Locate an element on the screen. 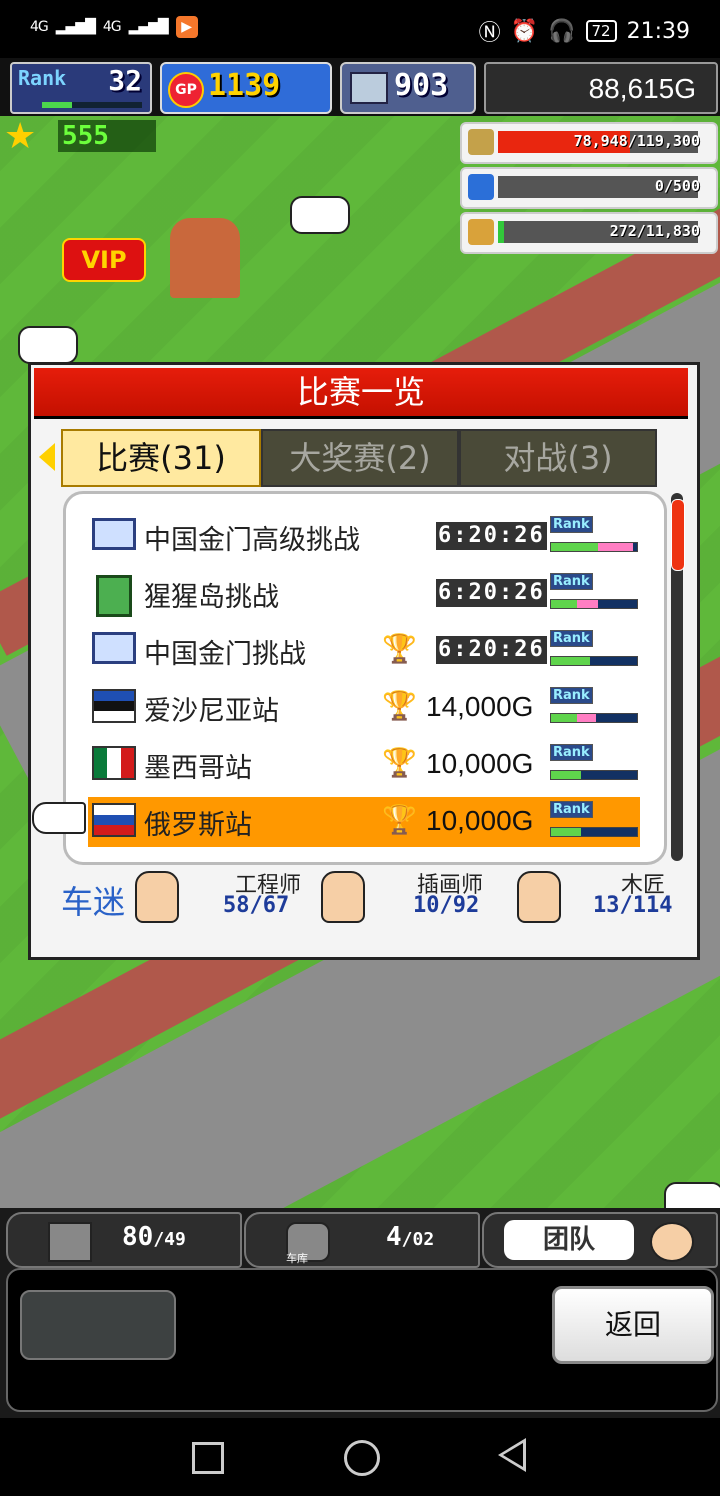  money-value: 88,615G is located at coordinates (642, 88).